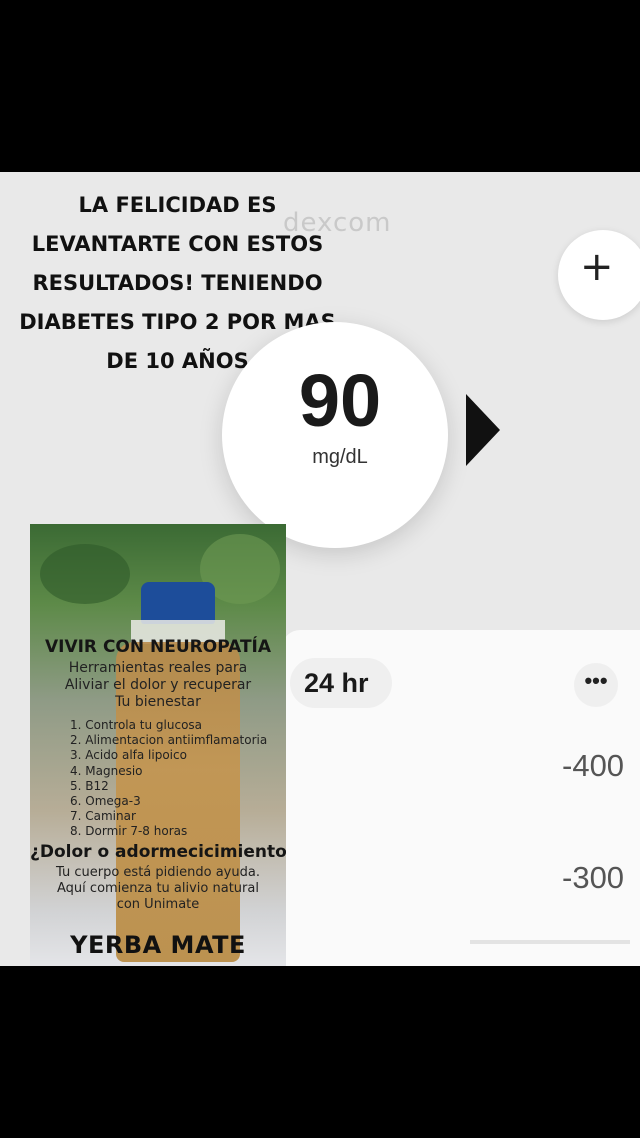 This screenshot has width=640, height=1138. What do you see at coordinates (336, 683) in the screenshot?
I see `time-range-label: 24 hr` at bounding box center [336, 683].